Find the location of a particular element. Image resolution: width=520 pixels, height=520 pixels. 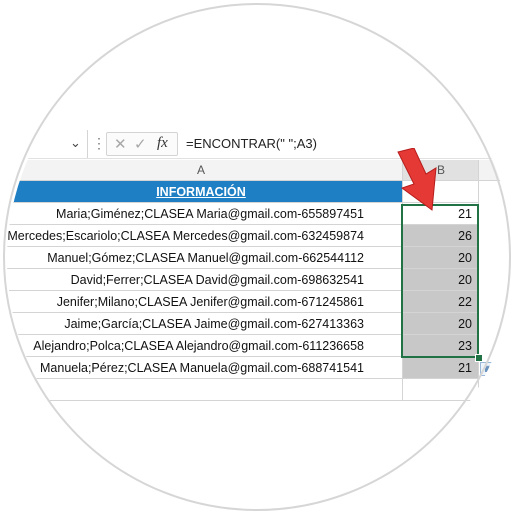

check-icon: ✓ is located at coordinates (140, 144).